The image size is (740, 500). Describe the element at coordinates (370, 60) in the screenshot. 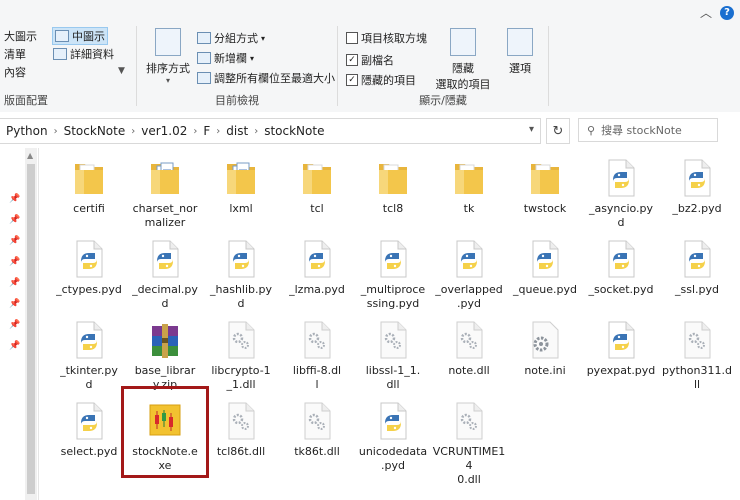

I see `extensions-option: ✓ 副檔名` at that location.